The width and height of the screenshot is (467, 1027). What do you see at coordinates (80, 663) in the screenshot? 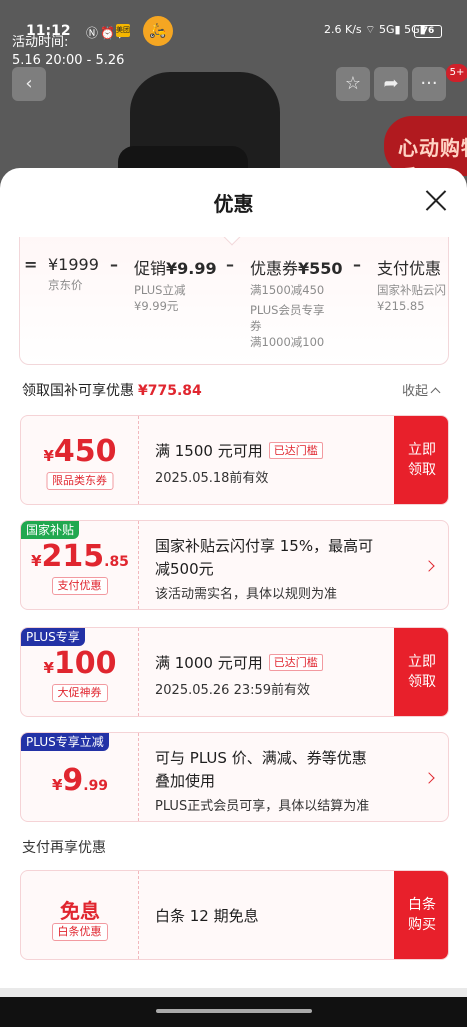
I see `coupon-value: ¥100` at bounding box center [80, 663].